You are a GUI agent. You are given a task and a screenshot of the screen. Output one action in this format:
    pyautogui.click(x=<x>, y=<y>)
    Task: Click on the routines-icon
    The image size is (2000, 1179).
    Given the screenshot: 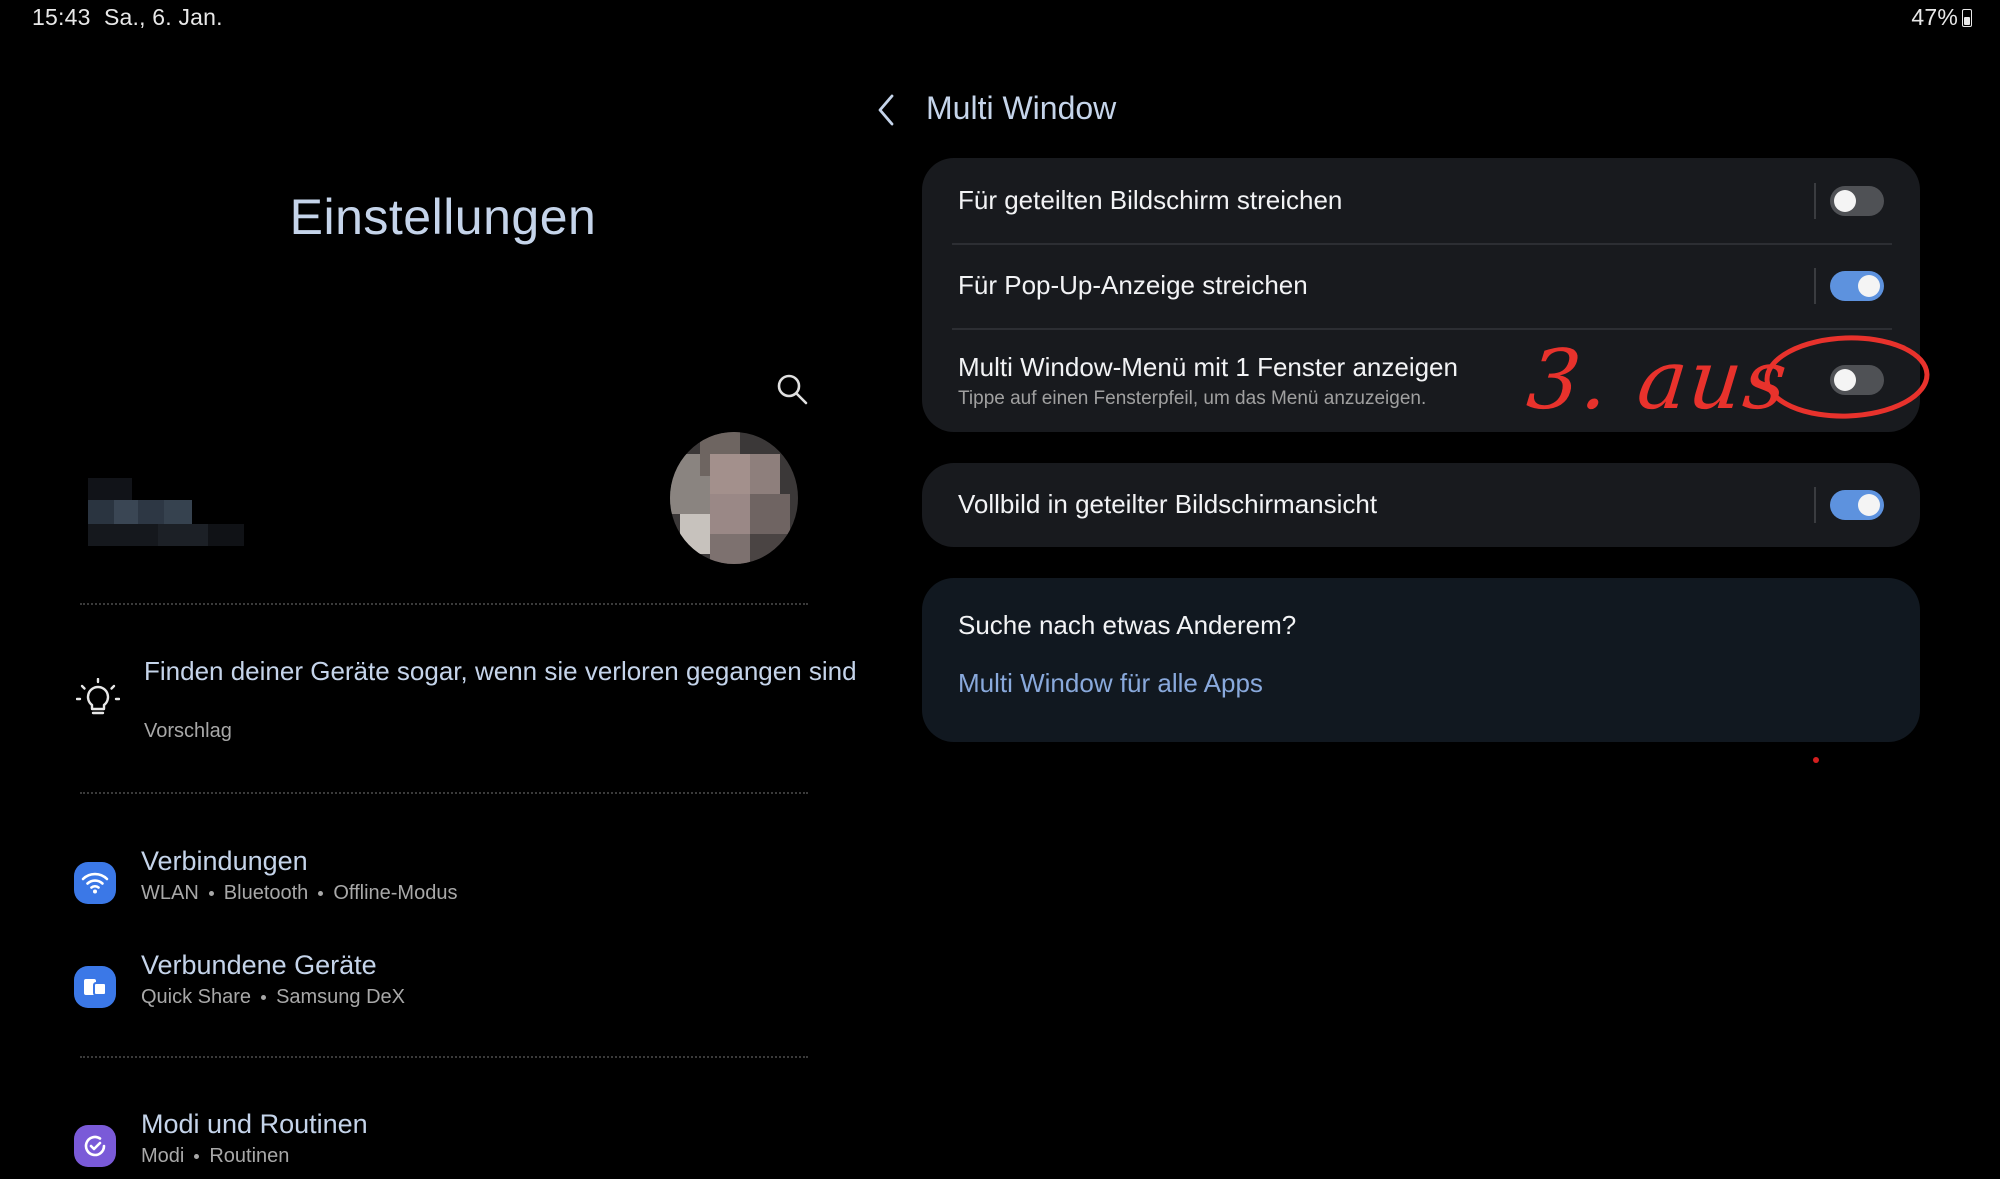 What is the action you would take?
    pyautogui.click(x=95, y=1146)
    